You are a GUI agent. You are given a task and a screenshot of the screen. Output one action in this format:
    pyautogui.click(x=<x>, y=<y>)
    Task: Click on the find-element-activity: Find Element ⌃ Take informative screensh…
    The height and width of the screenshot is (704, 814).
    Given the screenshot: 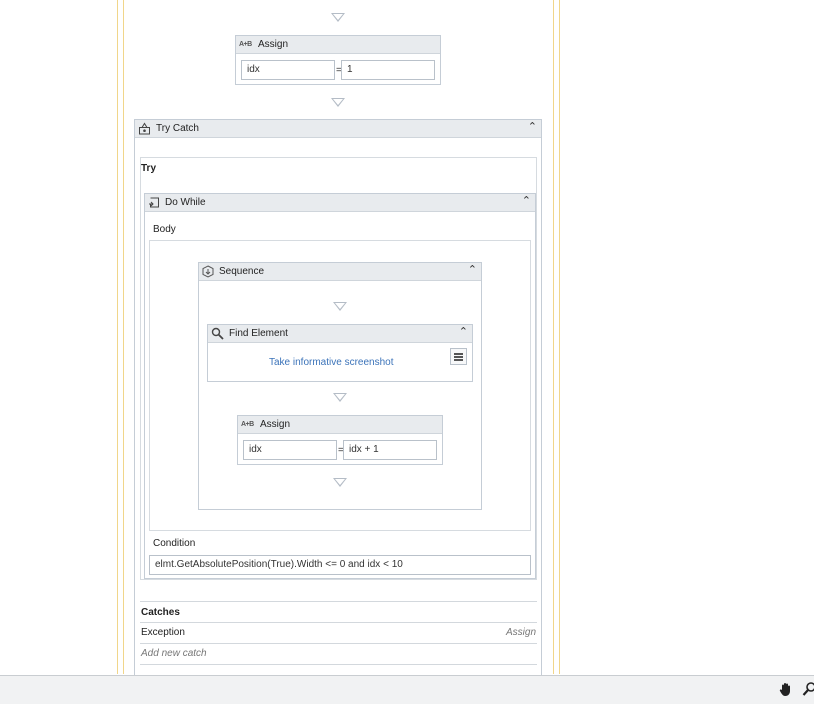 What is the action you would take?
    pyautogui.click(x=340, y=353)
    